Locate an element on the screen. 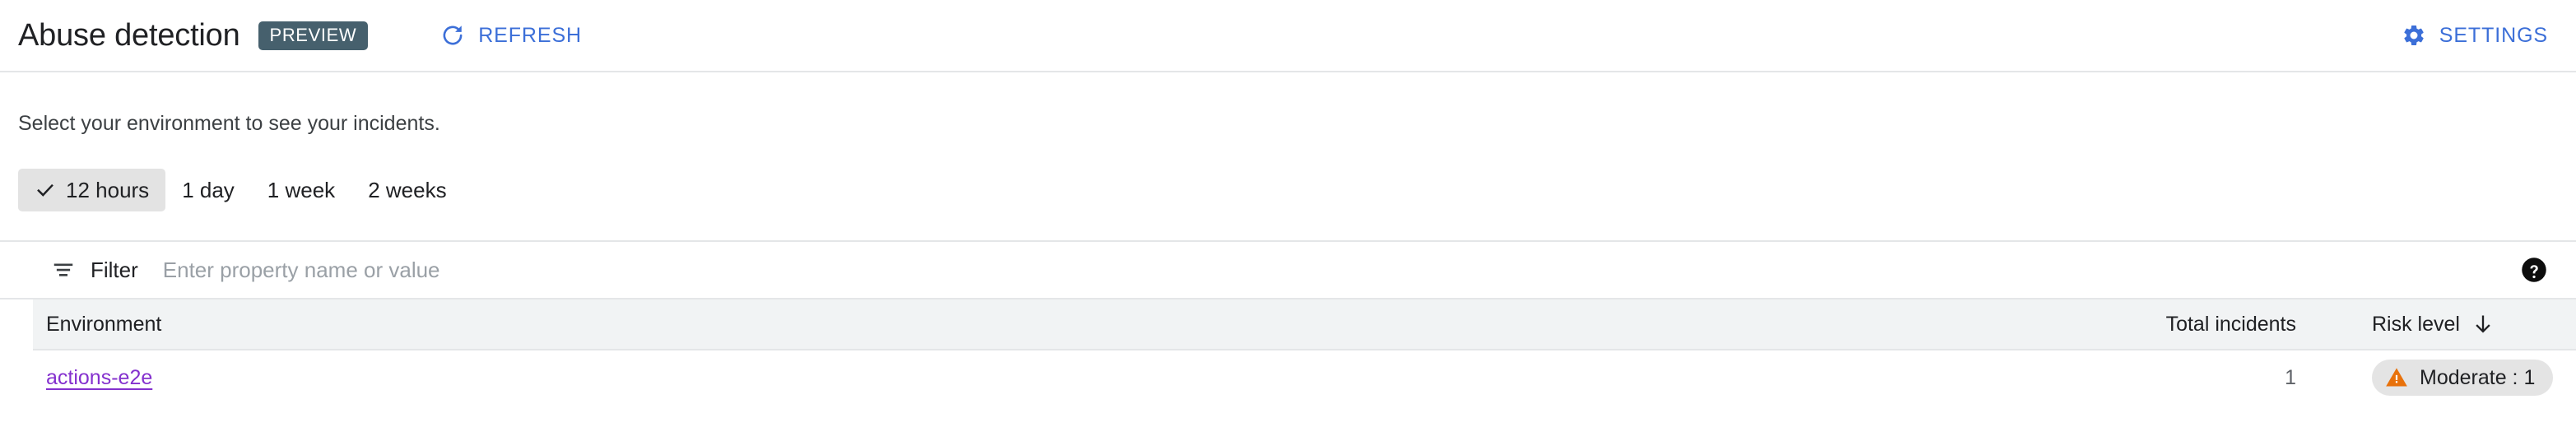 The width and height of the screenshot is (2576, 441). preview-badge: PREVIEW is located at coordinates (313, 35).